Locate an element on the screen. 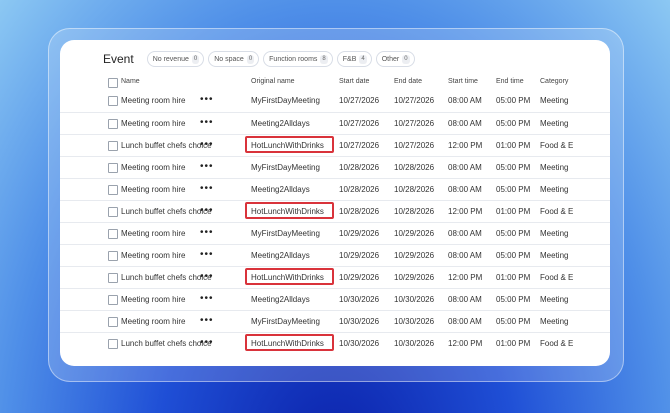 The width and height of the screenshot is (670, 413). column-header-end-date: End date is located at coordinates (408, 81).